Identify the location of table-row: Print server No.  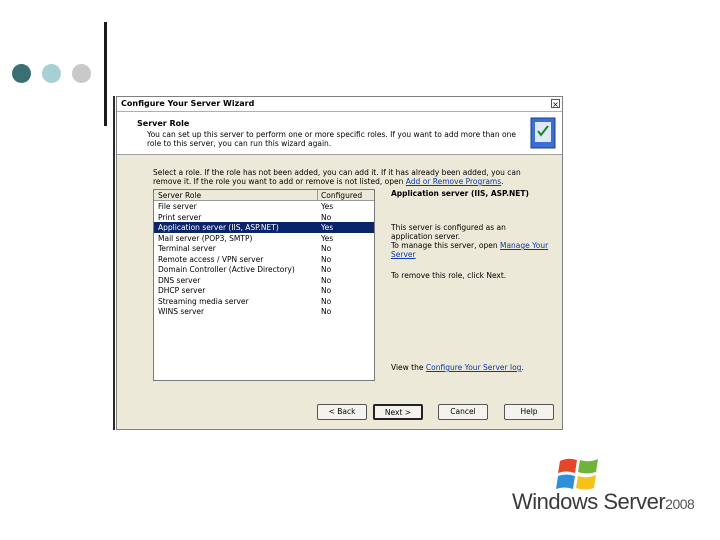
(264, 217).